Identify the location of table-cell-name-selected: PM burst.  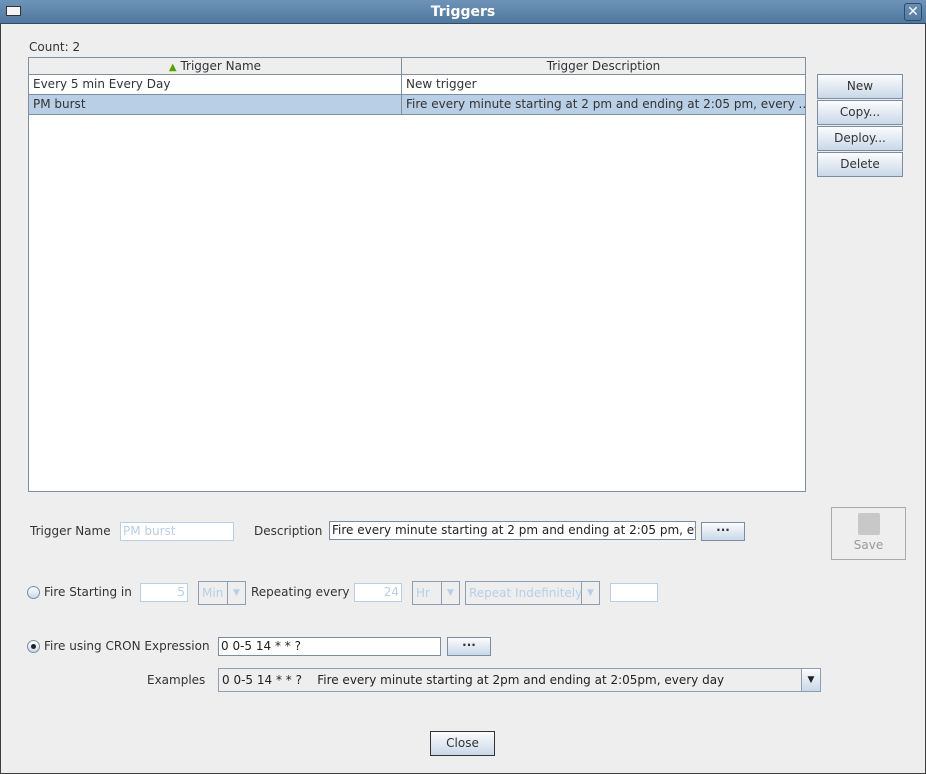
(215, 105).